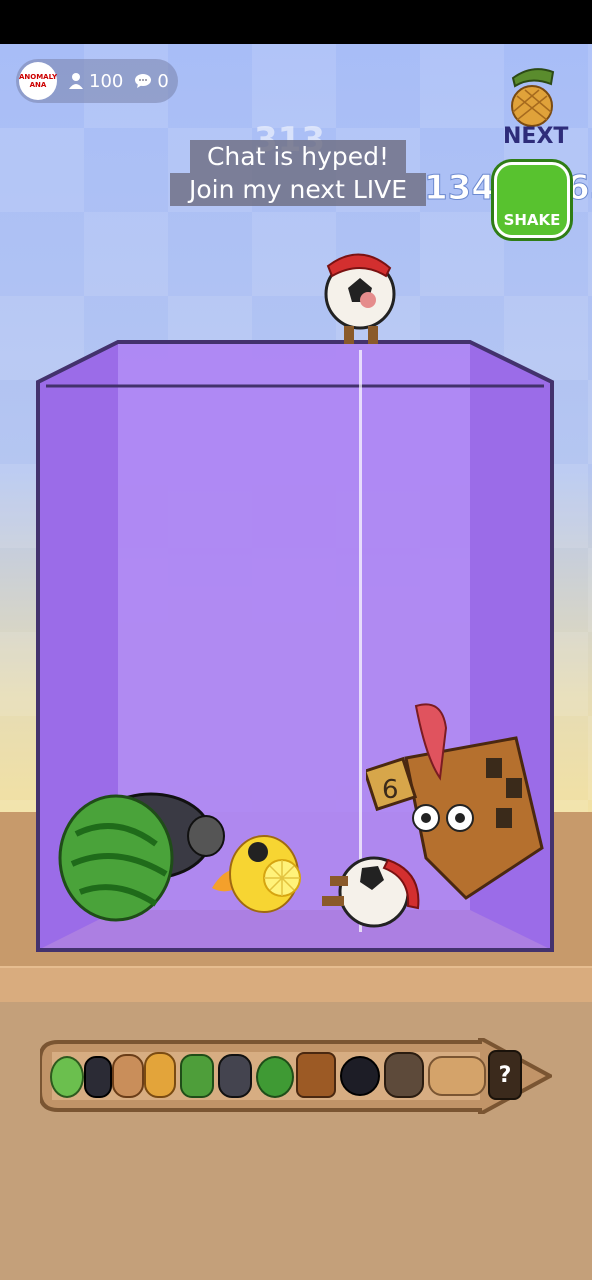 The width and height of the screenshot is (592, 1280). Describe the element at coordinates (106, 81) in the screenshot. I see `viewer-count-value: 100` at that location.